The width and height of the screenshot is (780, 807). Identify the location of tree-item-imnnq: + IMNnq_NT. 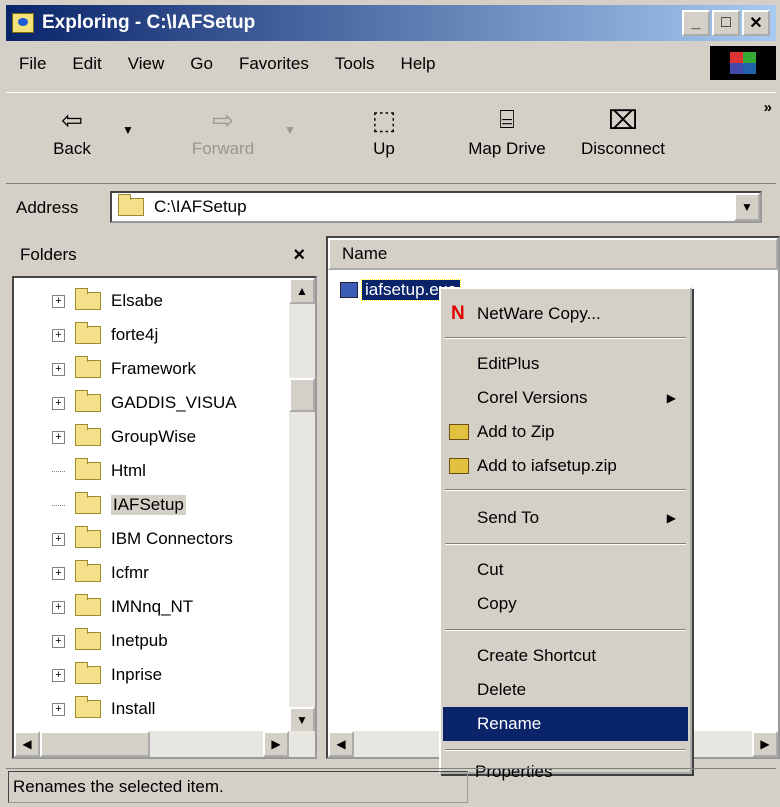
(122, 607).